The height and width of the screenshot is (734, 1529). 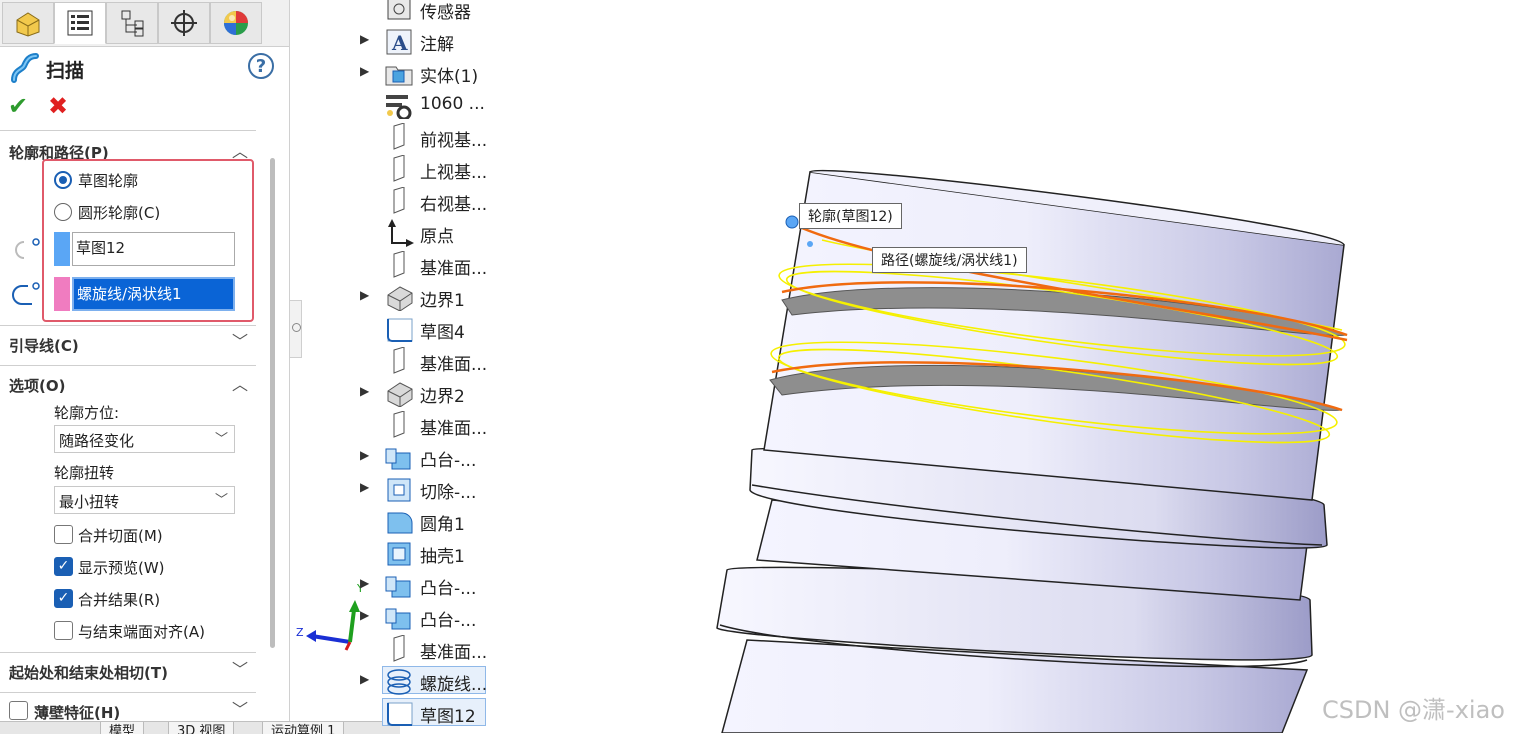 What do you see at coordinates (18, 710) in the screenshot?
I see `thin-feature-checkbox` at bounding box center [18, 710].